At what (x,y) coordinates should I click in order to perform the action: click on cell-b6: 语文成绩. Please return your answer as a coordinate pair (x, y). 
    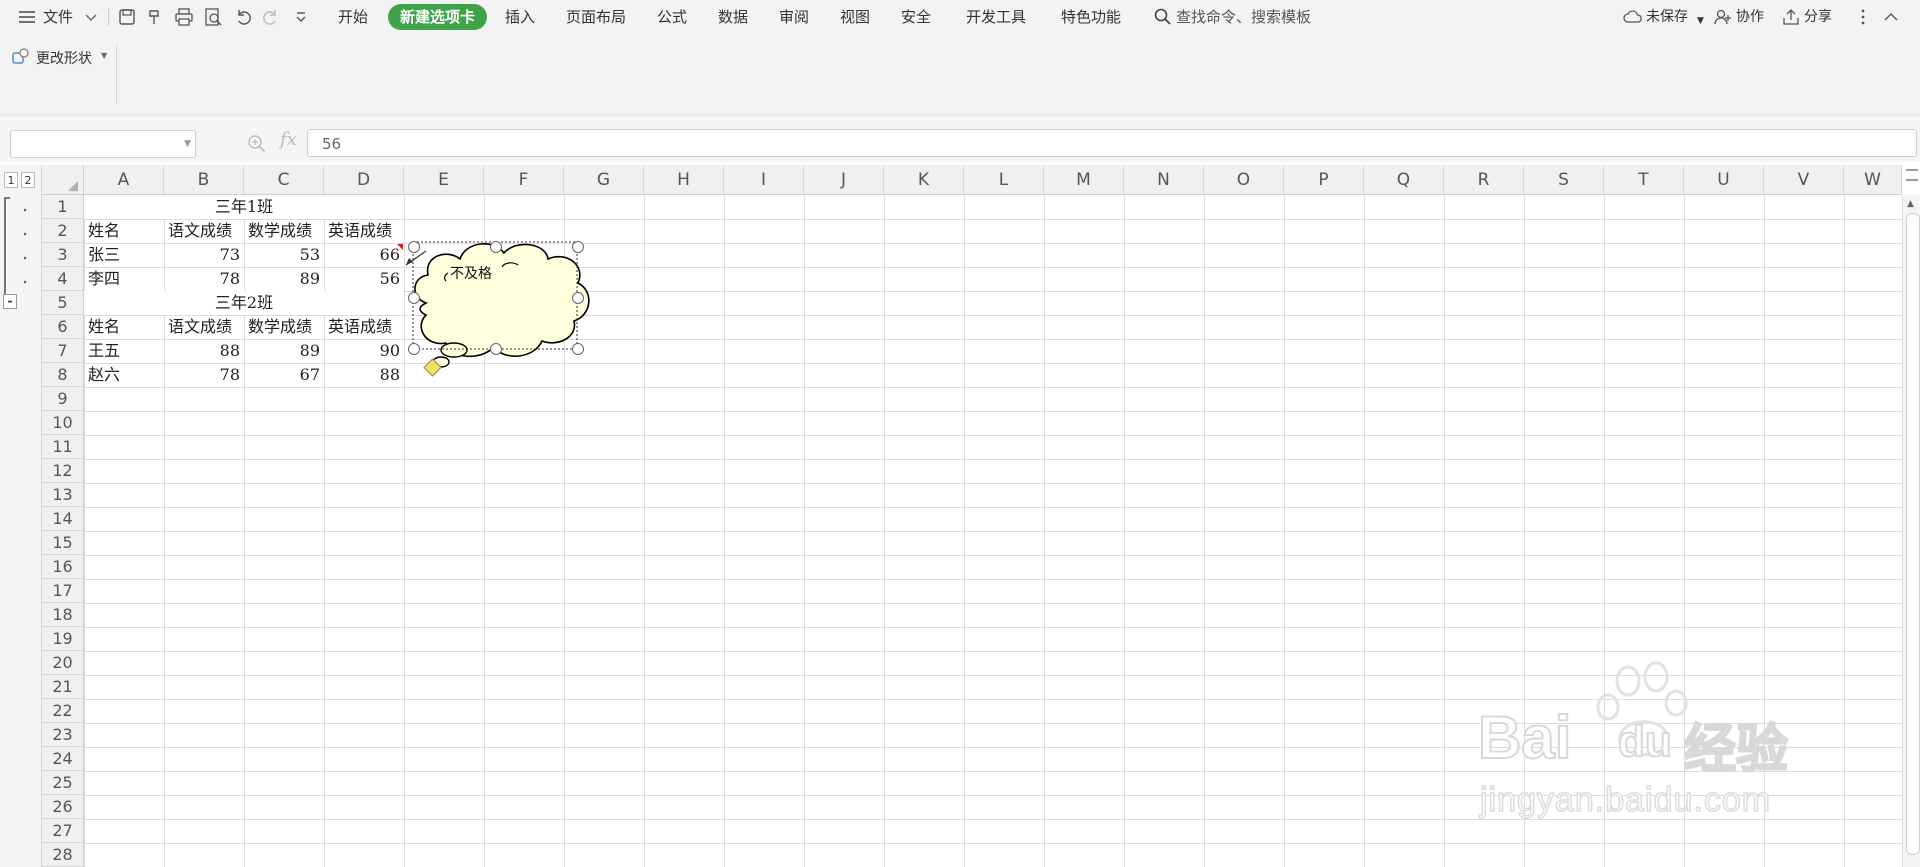
    Looking at the image, I should click on (200, 327).